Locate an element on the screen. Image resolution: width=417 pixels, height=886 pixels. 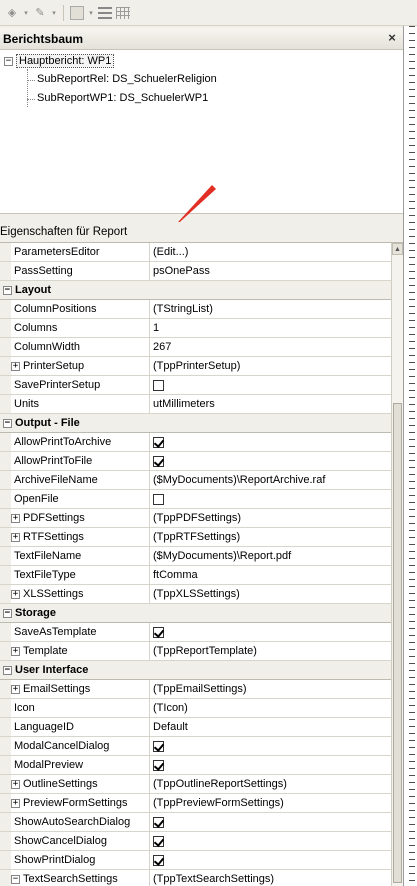
property-row: ShowAutoSearchDialog is located at coordinates (195, 822).